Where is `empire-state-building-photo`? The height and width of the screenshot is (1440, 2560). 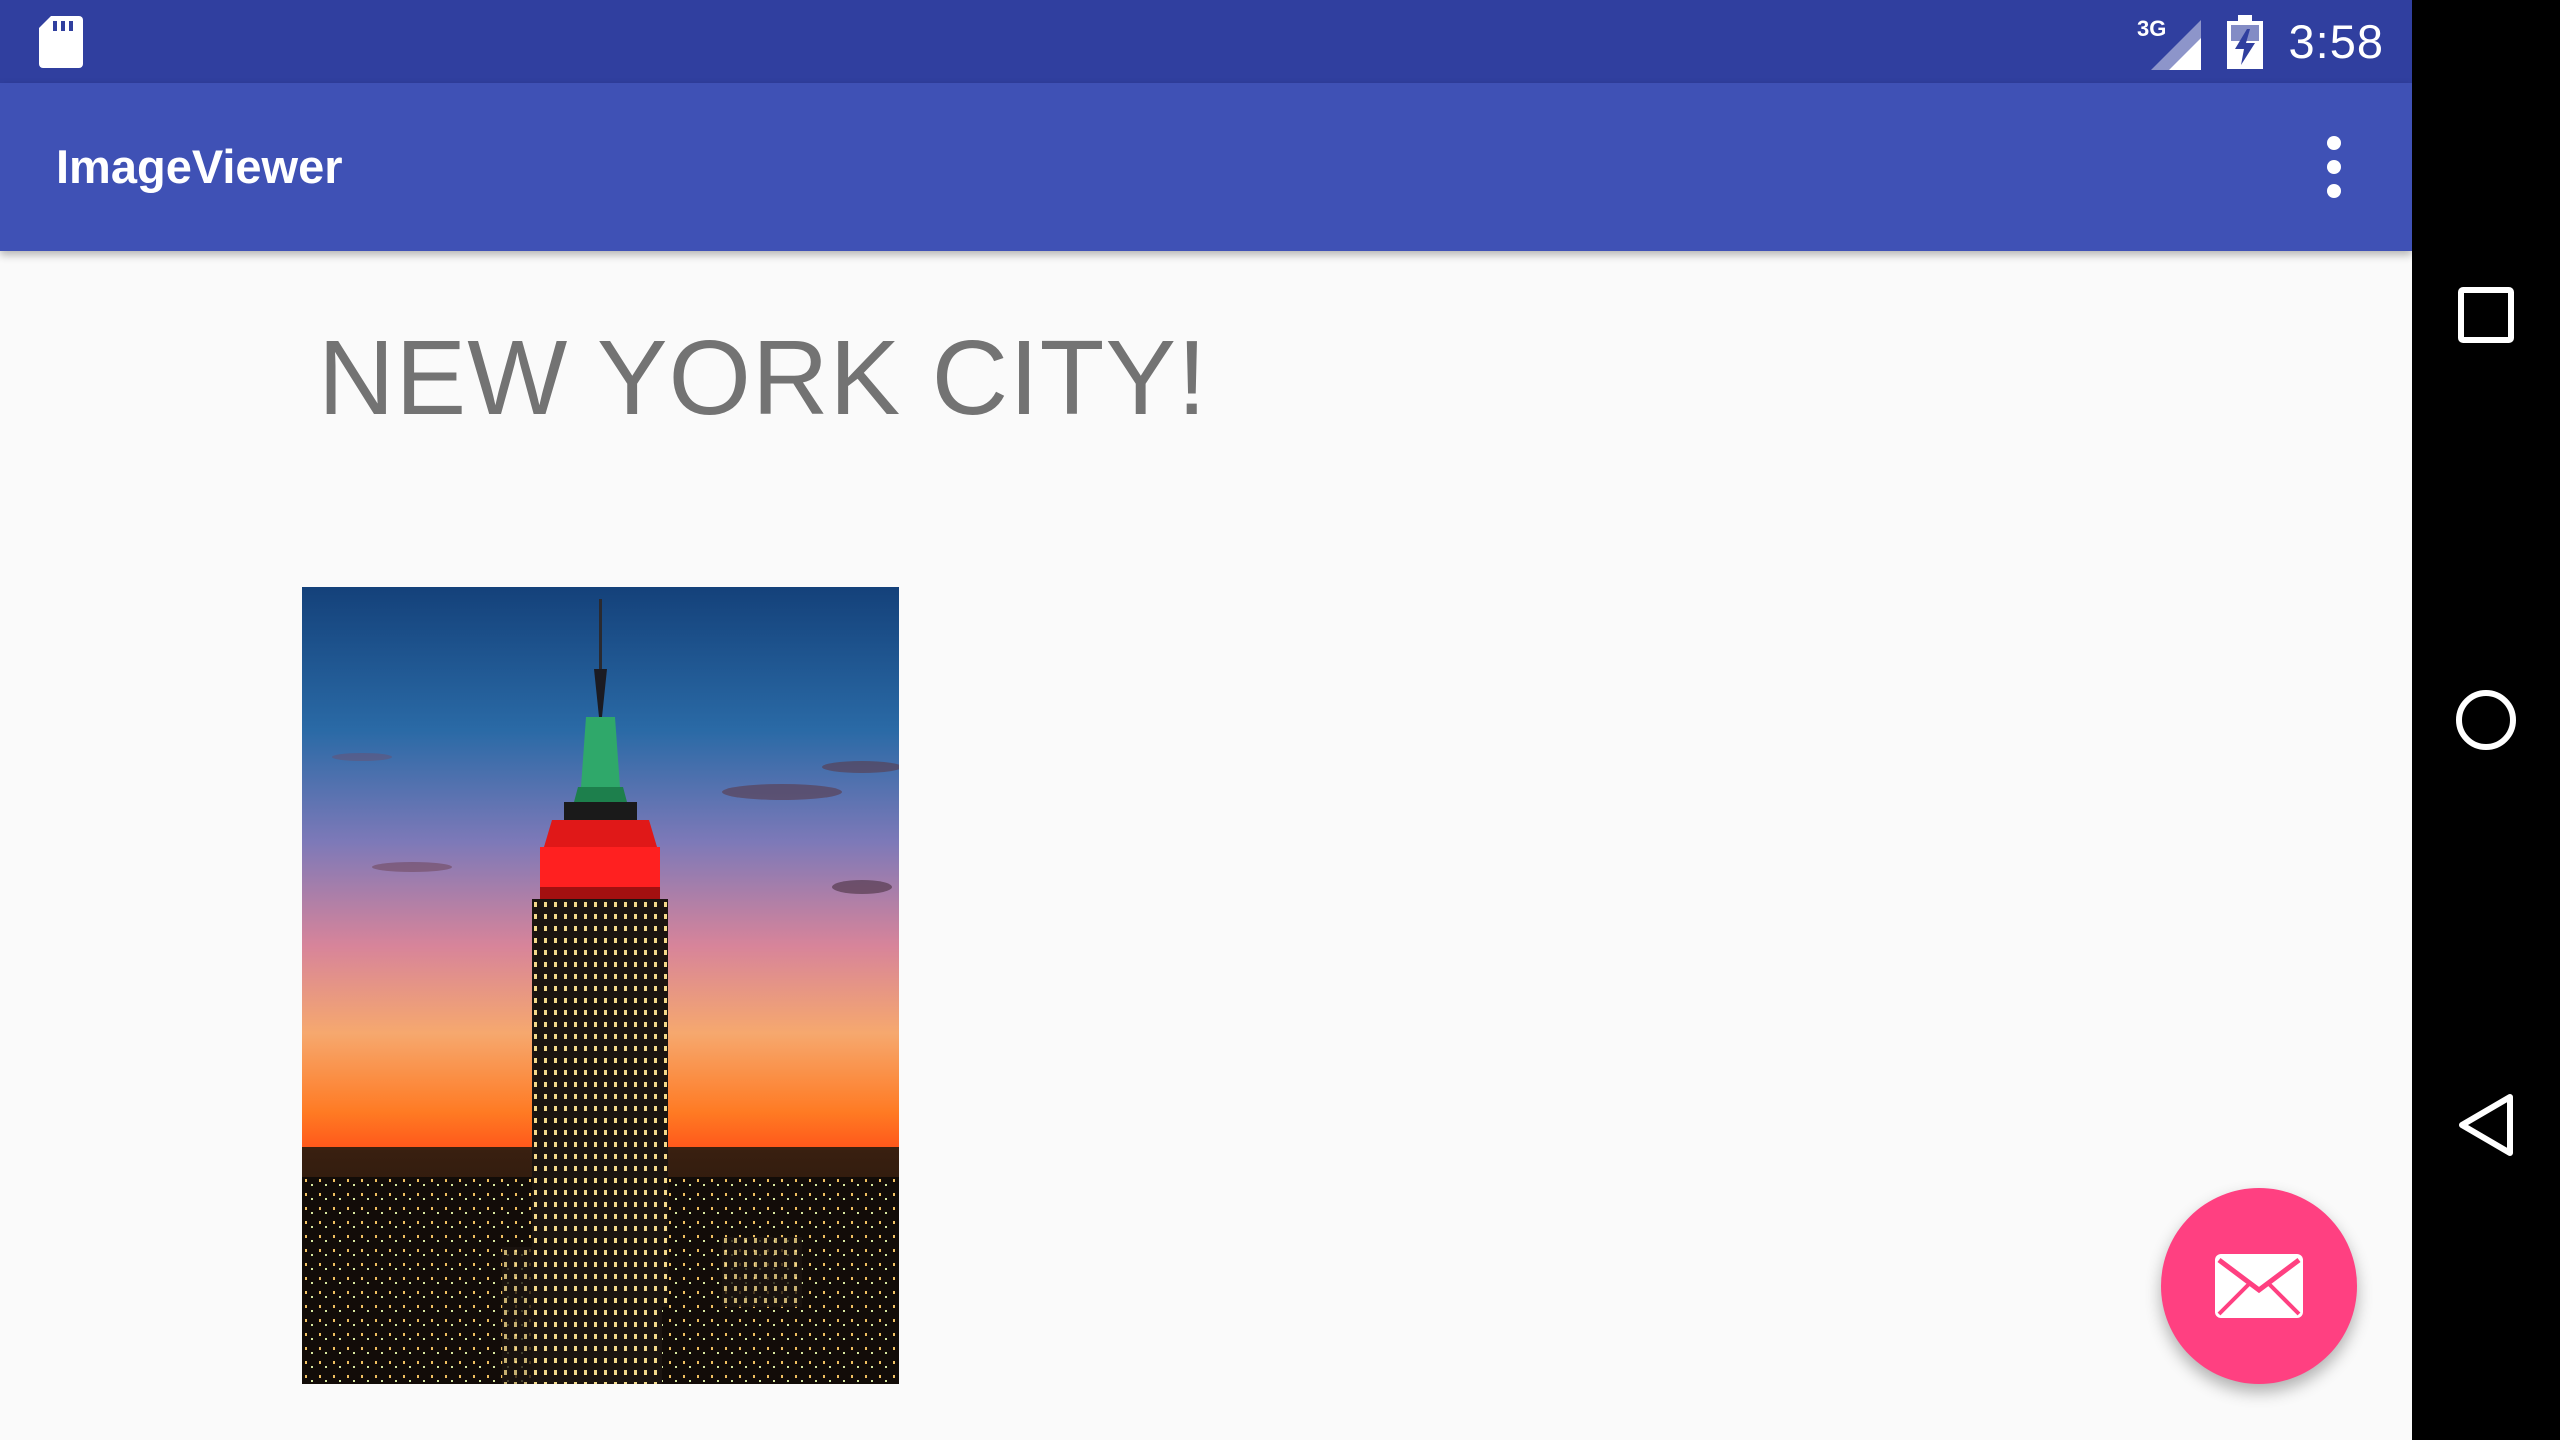
empire-state-building-photo is located at coordinates (600, 985).